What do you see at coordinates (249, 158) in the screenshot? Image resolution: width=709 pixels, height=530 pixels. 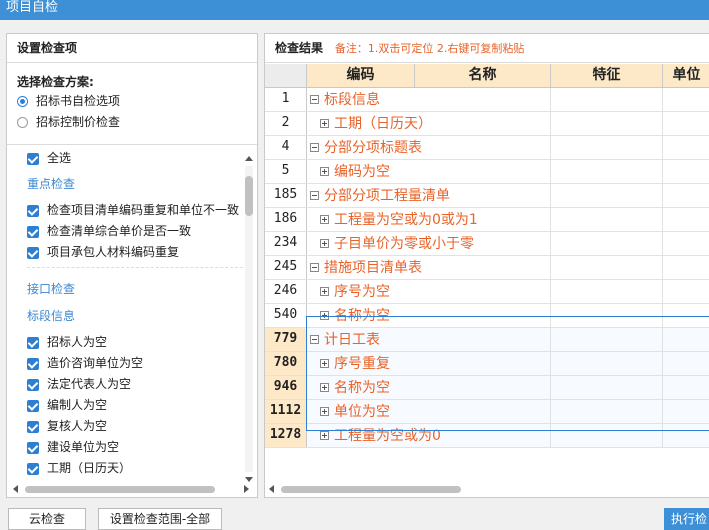 I see `scroll-up-icon` at bounding box center [249, 158].